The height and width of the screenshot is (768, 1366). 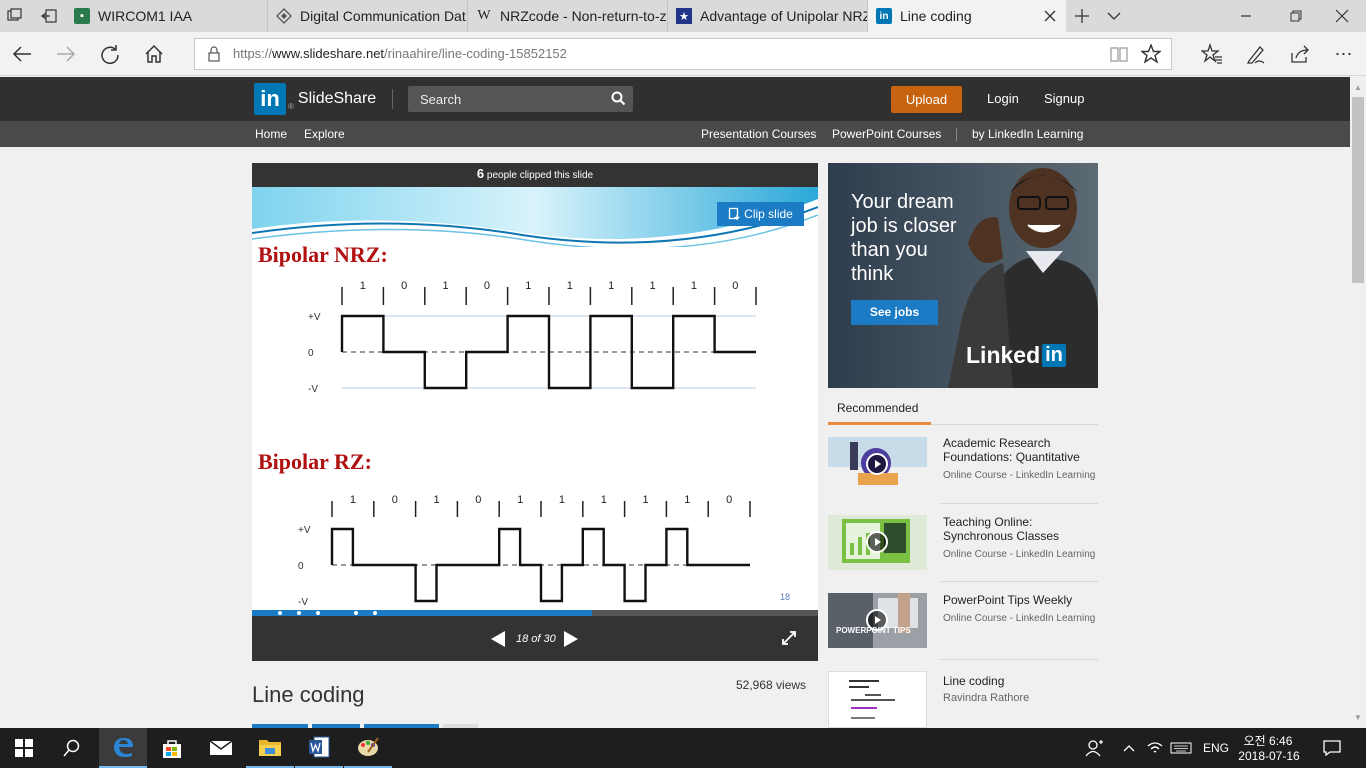 What do you see at coordinates (1358, 190) in the screenshot?
I see `scrollbar-thumb` at bounding box center [1358, 190].